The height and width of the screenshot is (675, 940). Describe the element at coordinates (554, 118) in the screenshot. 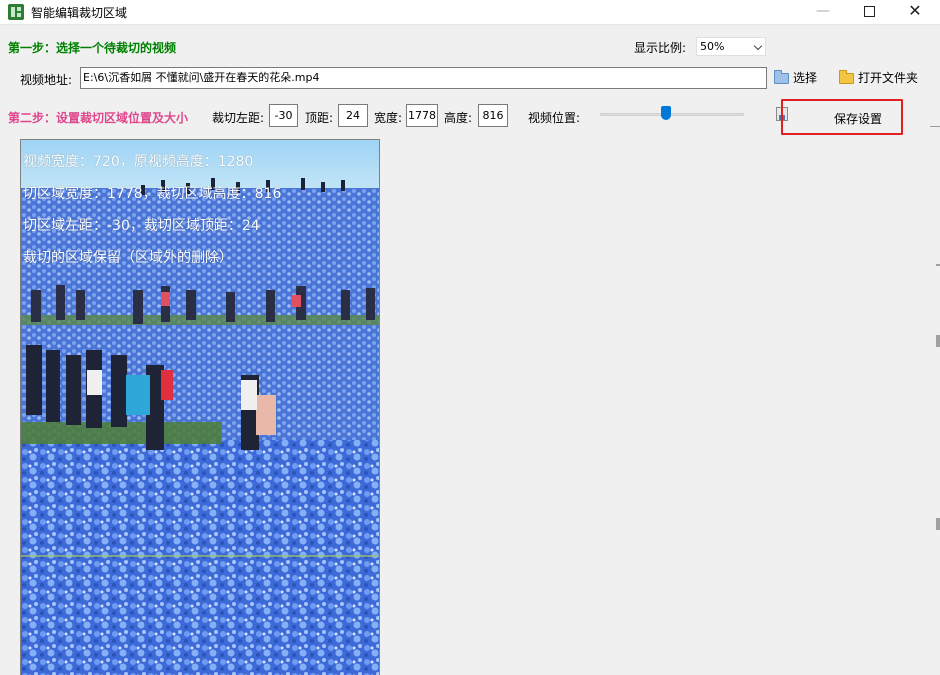

I see `video-position-label: 视频位置:` at that location.